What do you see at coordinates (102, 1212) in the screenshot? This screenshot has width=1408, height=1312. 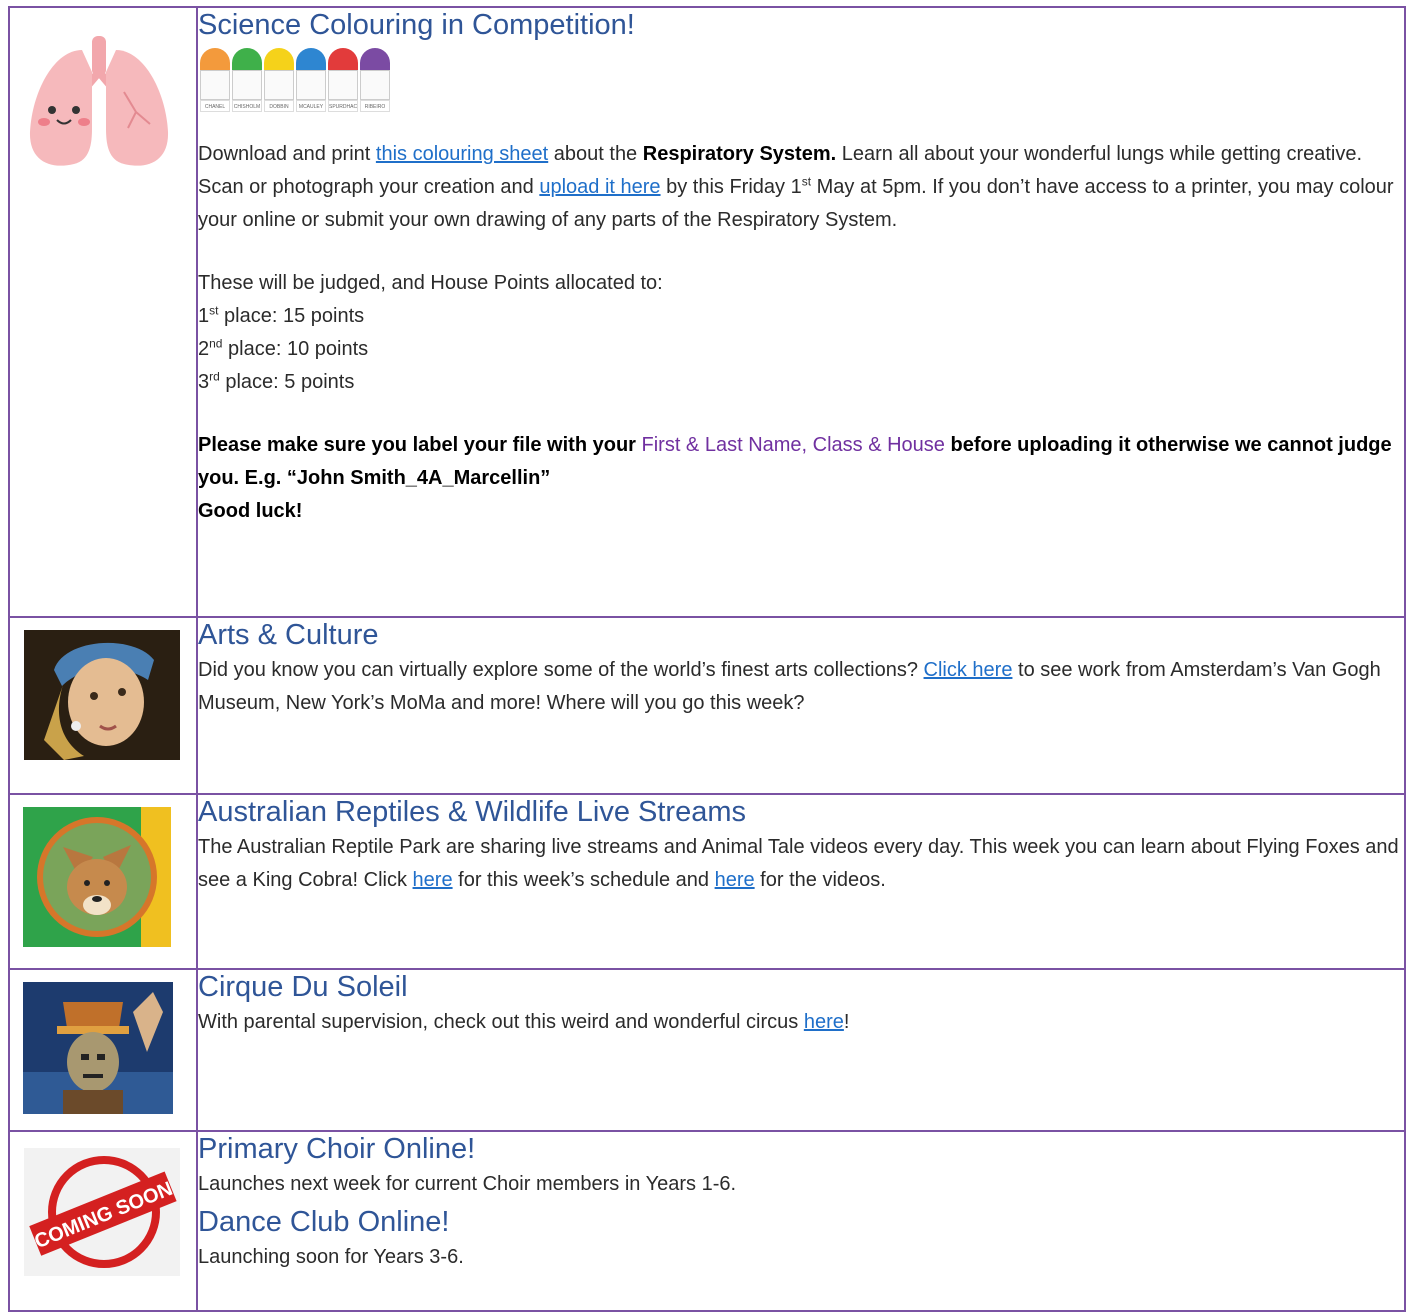 I see `coming-soon-stamp-icon: COMING SOON` at bounding box center [102, 1212].